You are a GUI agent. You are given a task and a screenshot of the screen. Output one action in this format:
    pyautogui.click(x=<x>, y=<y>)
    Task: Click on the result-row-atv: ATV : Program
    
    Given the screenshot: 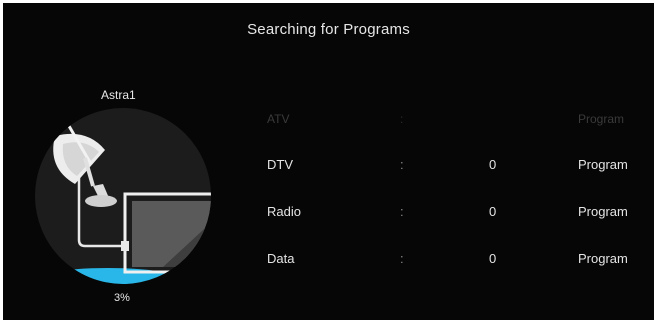 What is the action you would take?
    pyautogui.click(x=452, y=122)
    